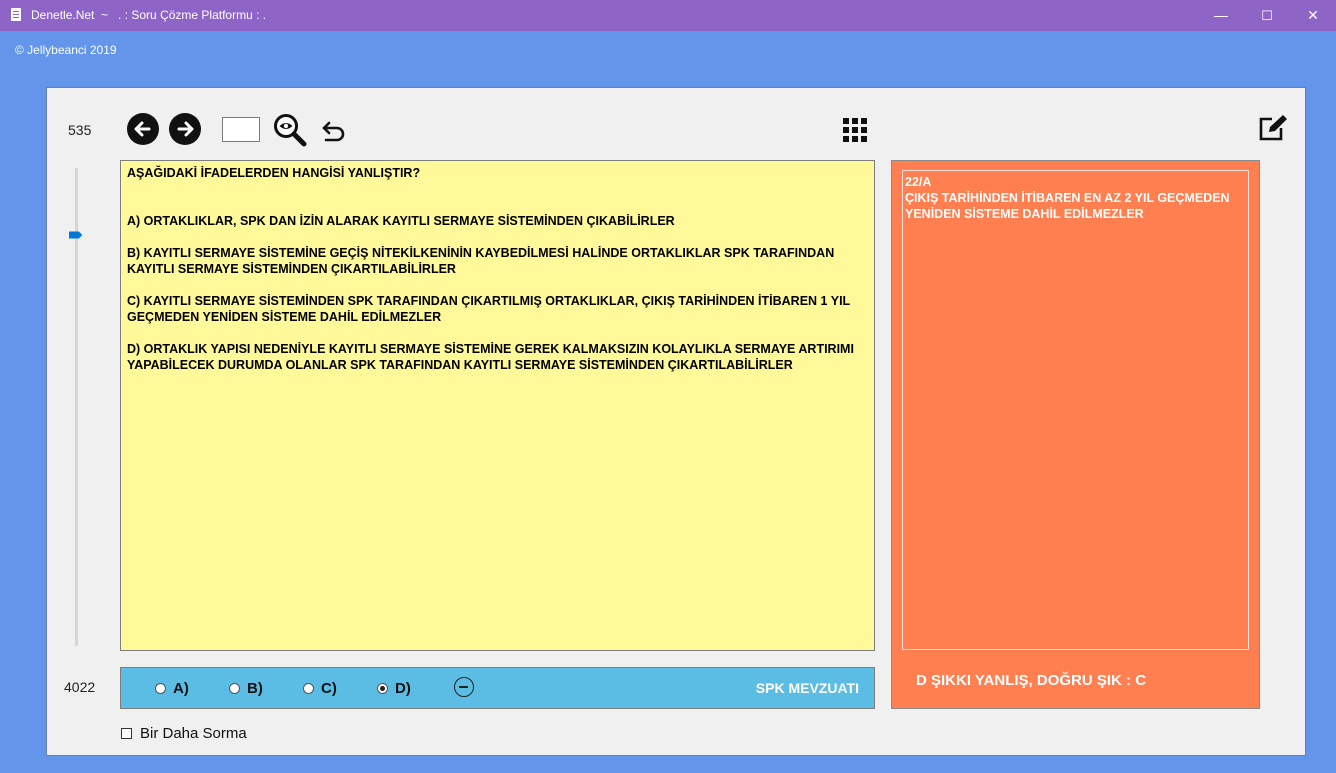 The image size is (1336, 773). I want to click on undo-icon, so click(334, 131).